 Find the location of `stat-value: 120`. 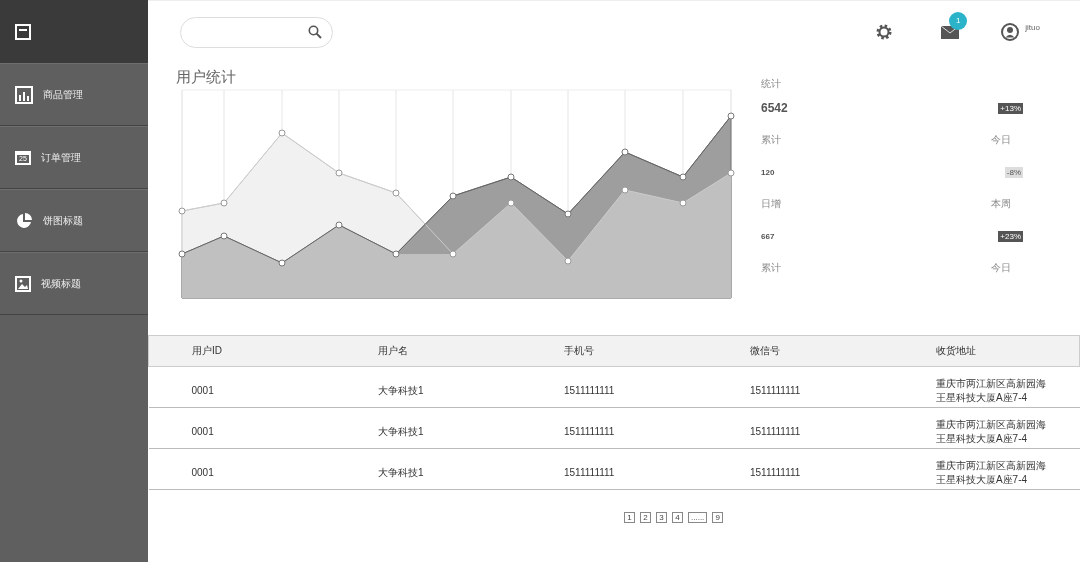

stat-value: 120 is located at coordinates (768, 172).